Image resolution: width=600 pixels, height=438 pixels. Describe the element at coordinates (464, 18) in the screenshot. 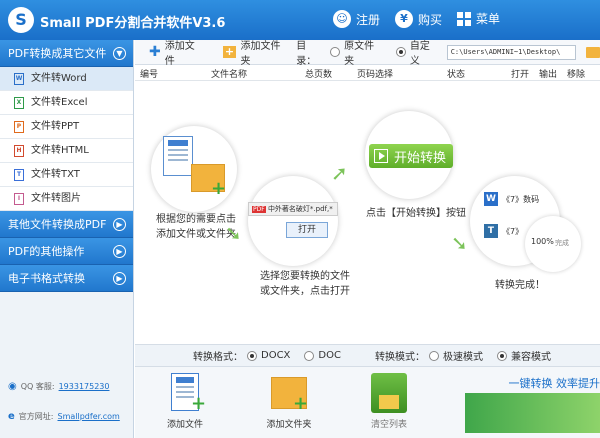

I see `grid-menu-icon` at that location.